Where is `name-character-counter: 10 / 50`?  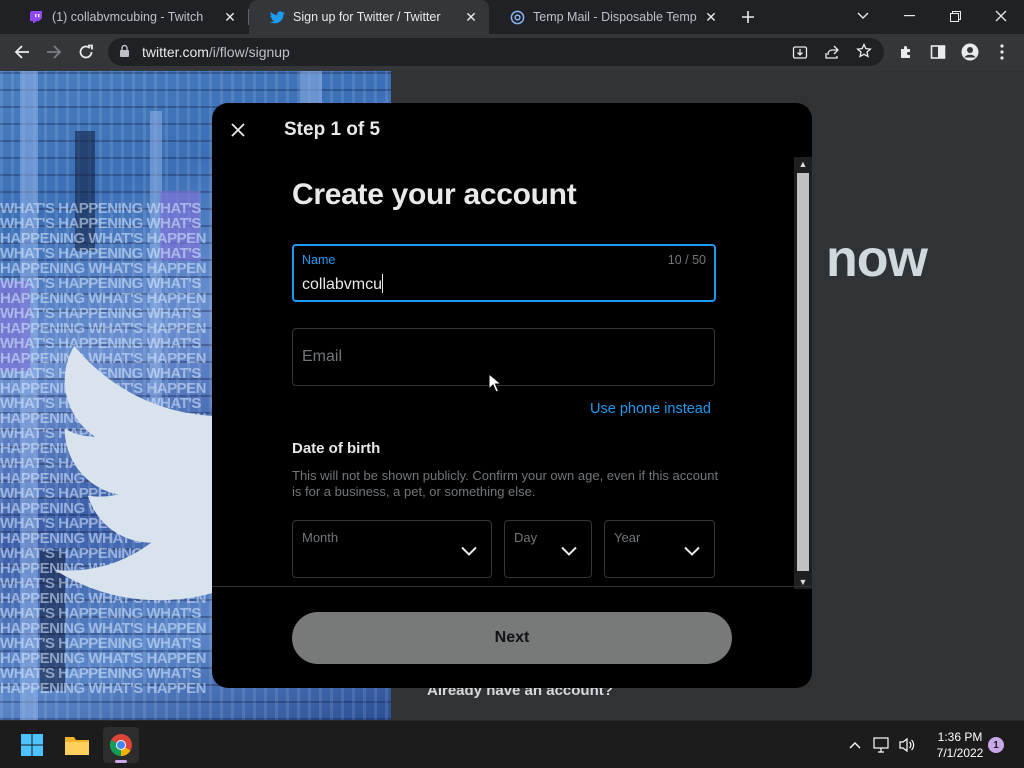 name-character-counter: 10 / 50 is located at coordinates (686, 260).